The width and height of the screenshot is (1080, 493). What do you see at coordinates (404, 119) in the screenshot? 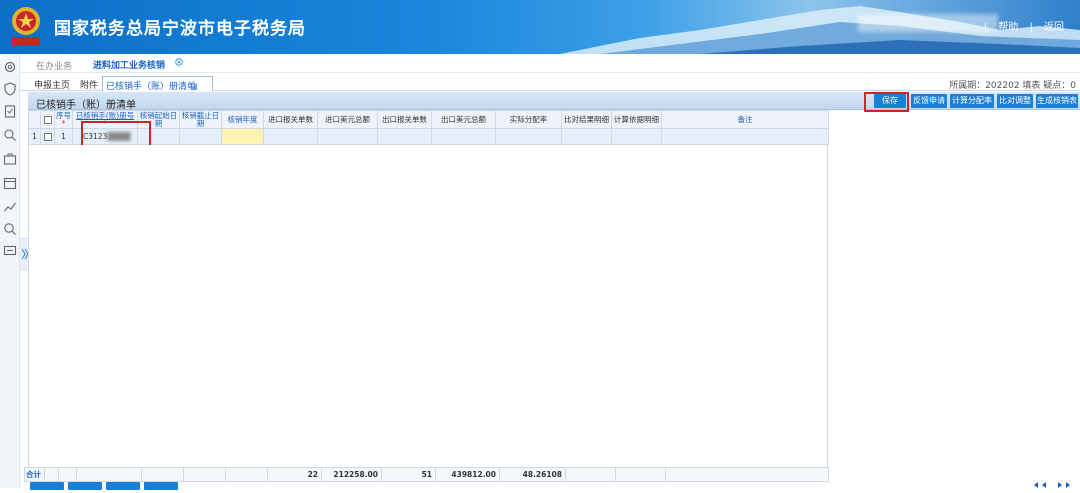
I see `header-export-count: 出口报关单数` at bounding box center [404, 119].